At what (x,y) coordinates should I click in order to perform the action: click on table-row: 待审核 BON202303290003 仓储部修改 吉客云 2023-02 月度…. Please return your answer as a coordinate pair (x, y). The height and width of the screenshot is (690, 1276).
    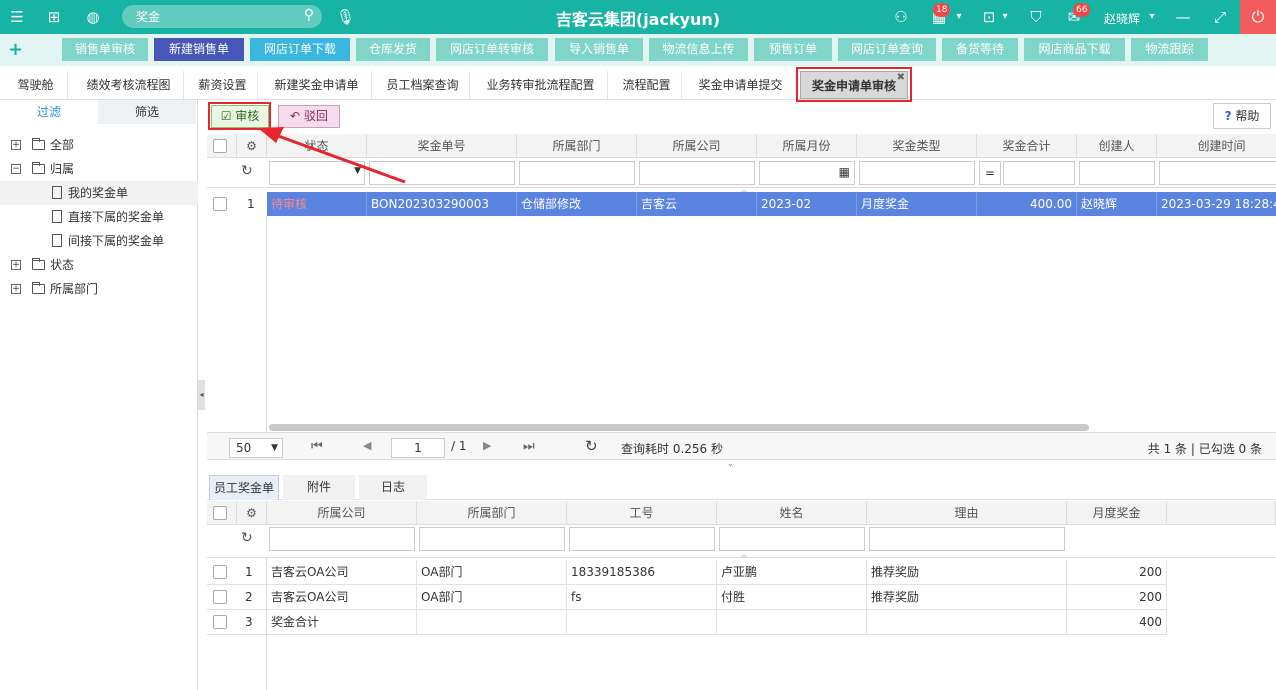
    Looking at the image, I should click on (771, 204).